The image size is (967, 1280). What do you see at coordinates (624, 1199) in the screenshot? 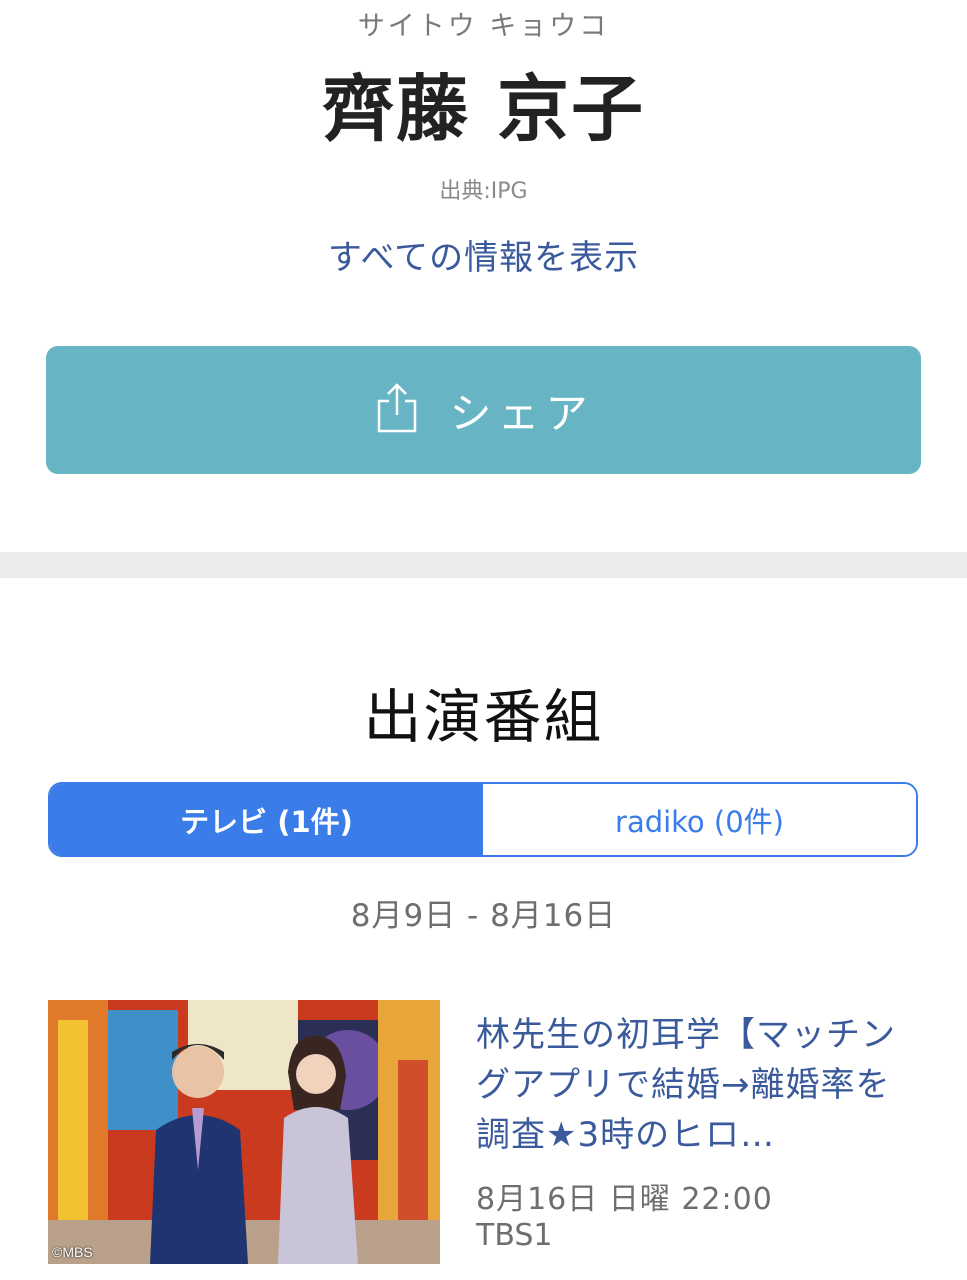
I see `program-datetime: 8月16日 日曜 22:00` at bounding box center [624, 1199].